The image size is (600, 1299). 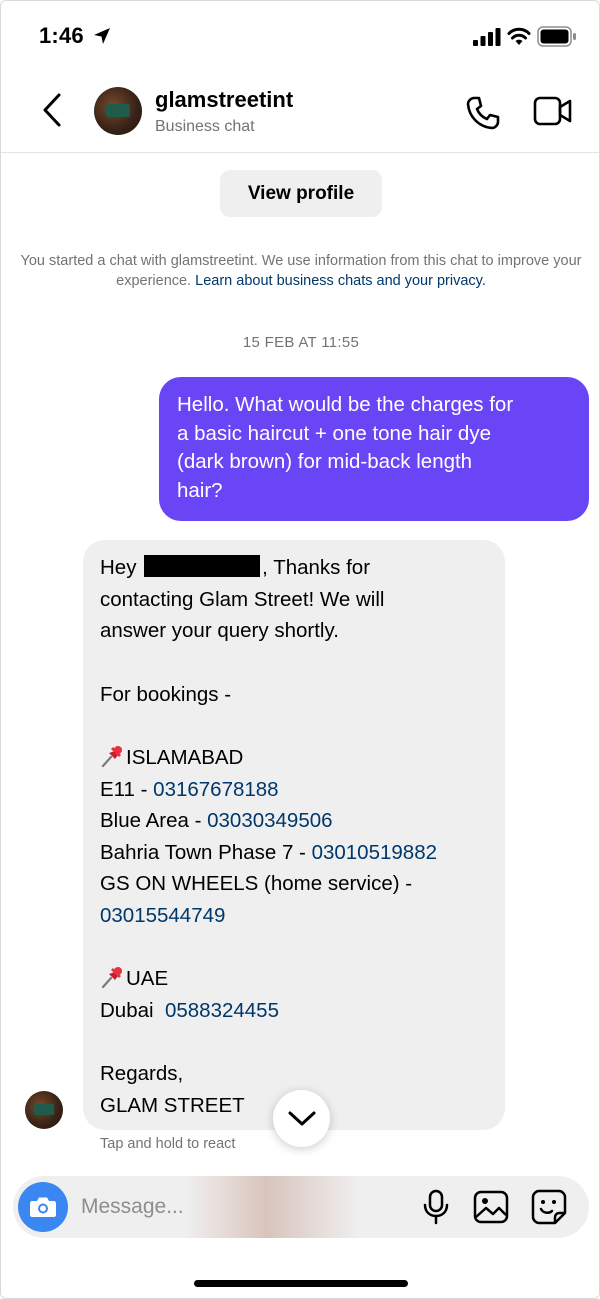 What do you see at coordinates (334, 433) in the screenshot?
I see `sent-message-line: a basic haircut + one tone hair dye` at bounding box center [334, 433].